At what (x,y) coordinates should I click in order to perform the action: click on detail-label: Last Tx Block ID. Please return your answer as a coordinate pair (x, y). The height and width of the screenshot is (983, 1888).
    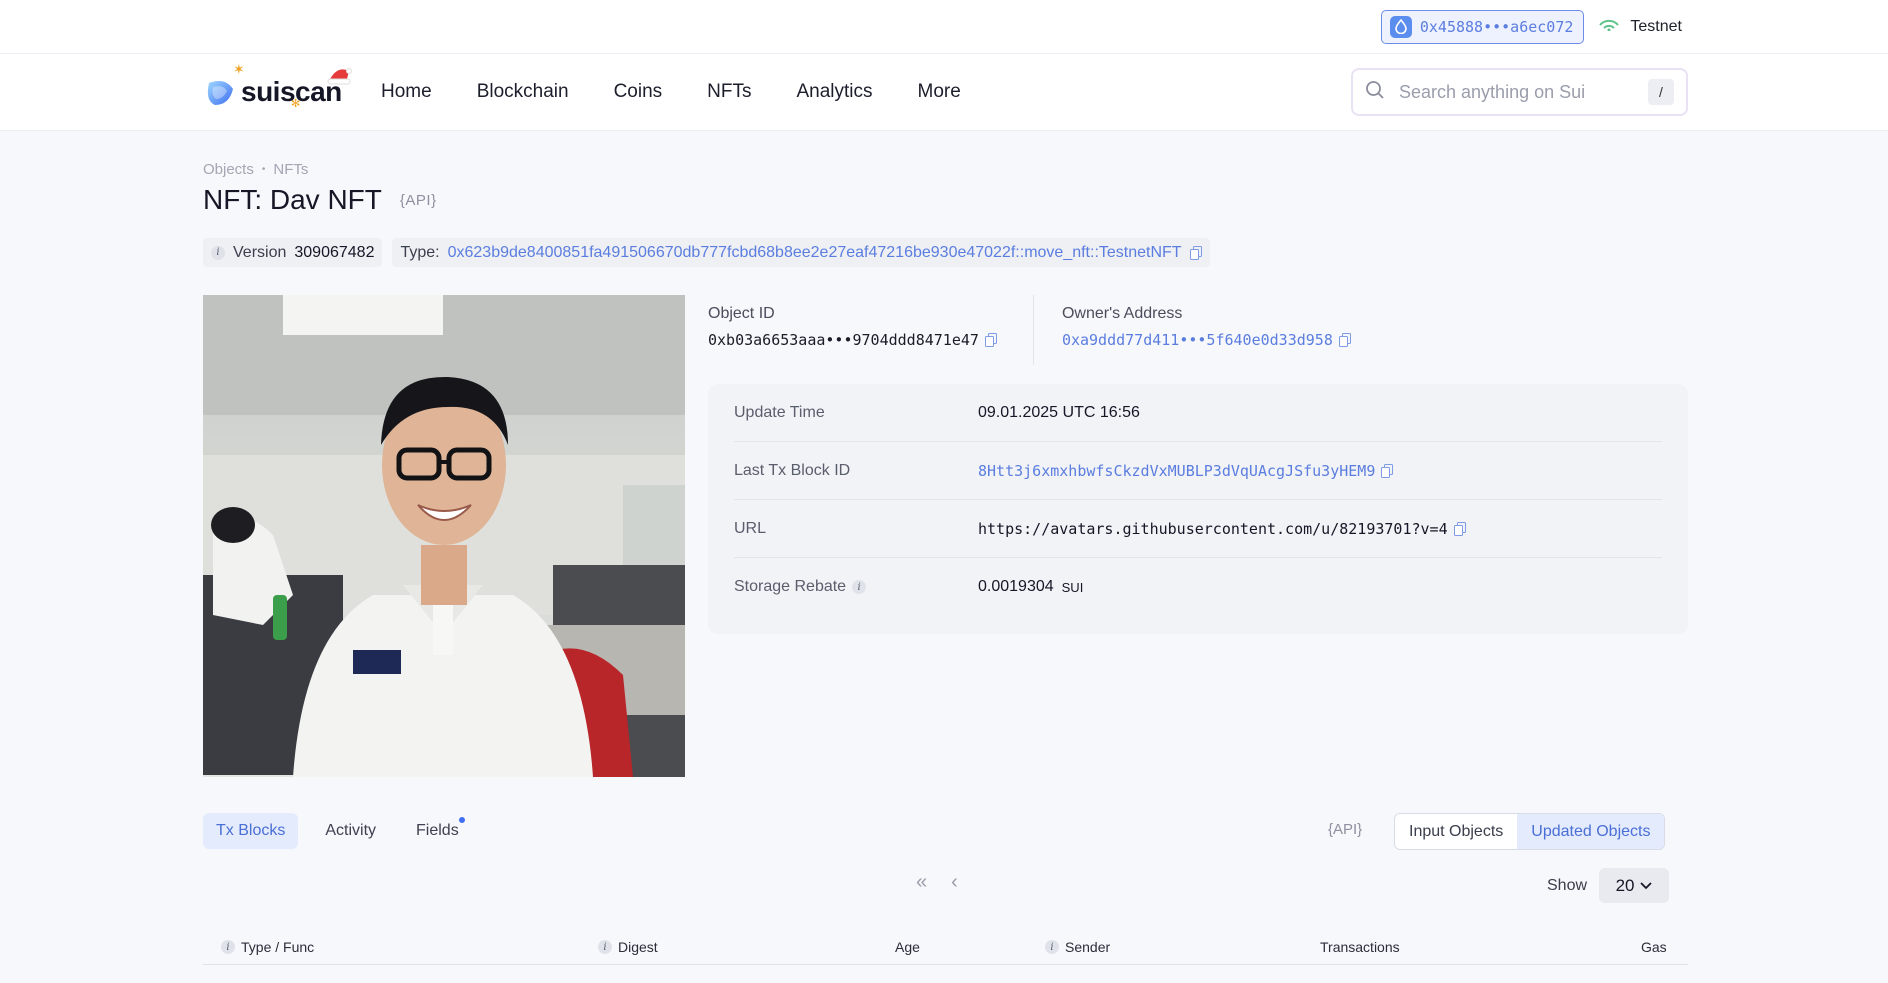
    Looking at the image, I should click on (792, 470).